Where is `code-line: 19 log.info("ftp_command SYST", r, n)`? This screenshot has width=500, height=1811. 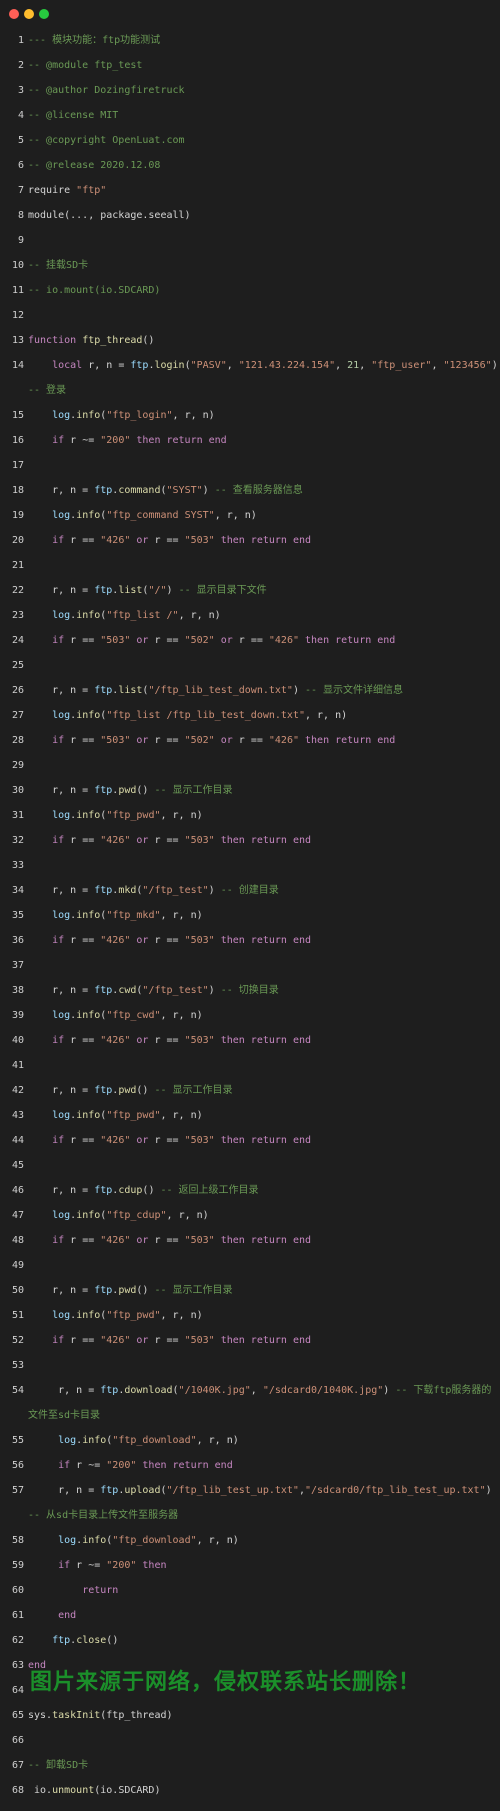
code-line: 19 log.info("ftp_command SYST", r, n) is located at coordinates (250, 515).